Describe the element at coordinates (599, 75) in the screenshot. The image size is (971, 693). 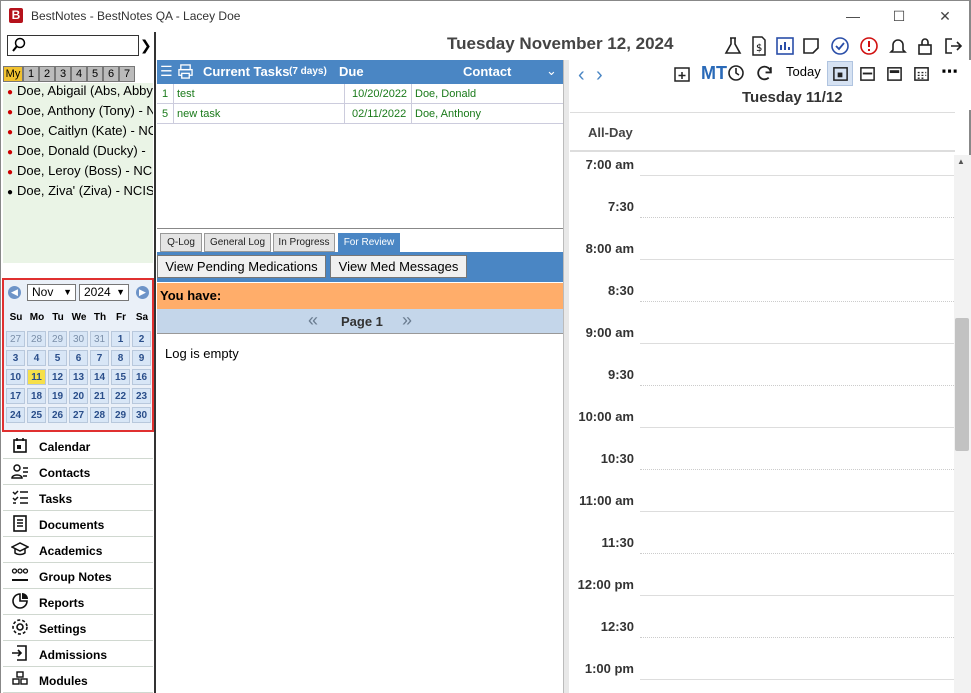
I see `next-day-icon: ›` at that location.